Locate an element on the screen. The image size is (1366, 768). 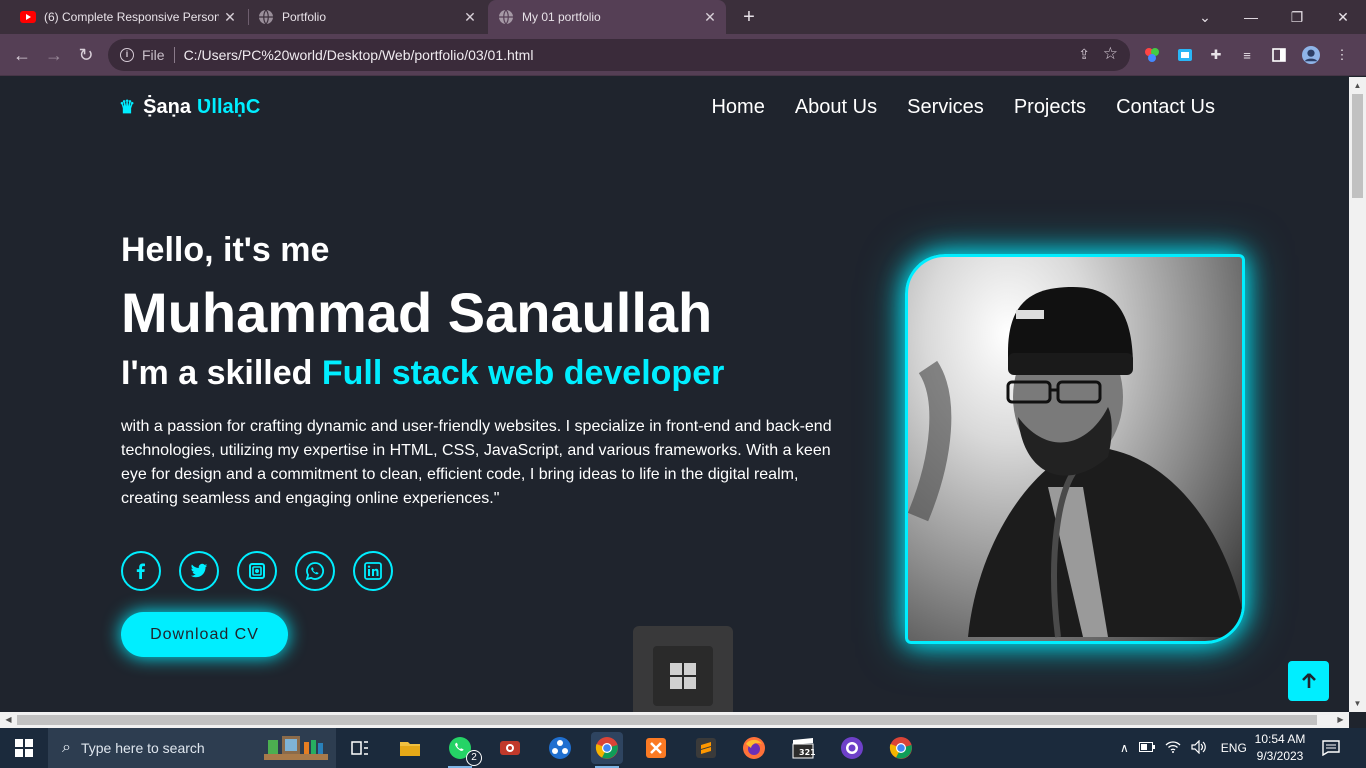
chrome-profile-icon is located at coordinates (901, 748).